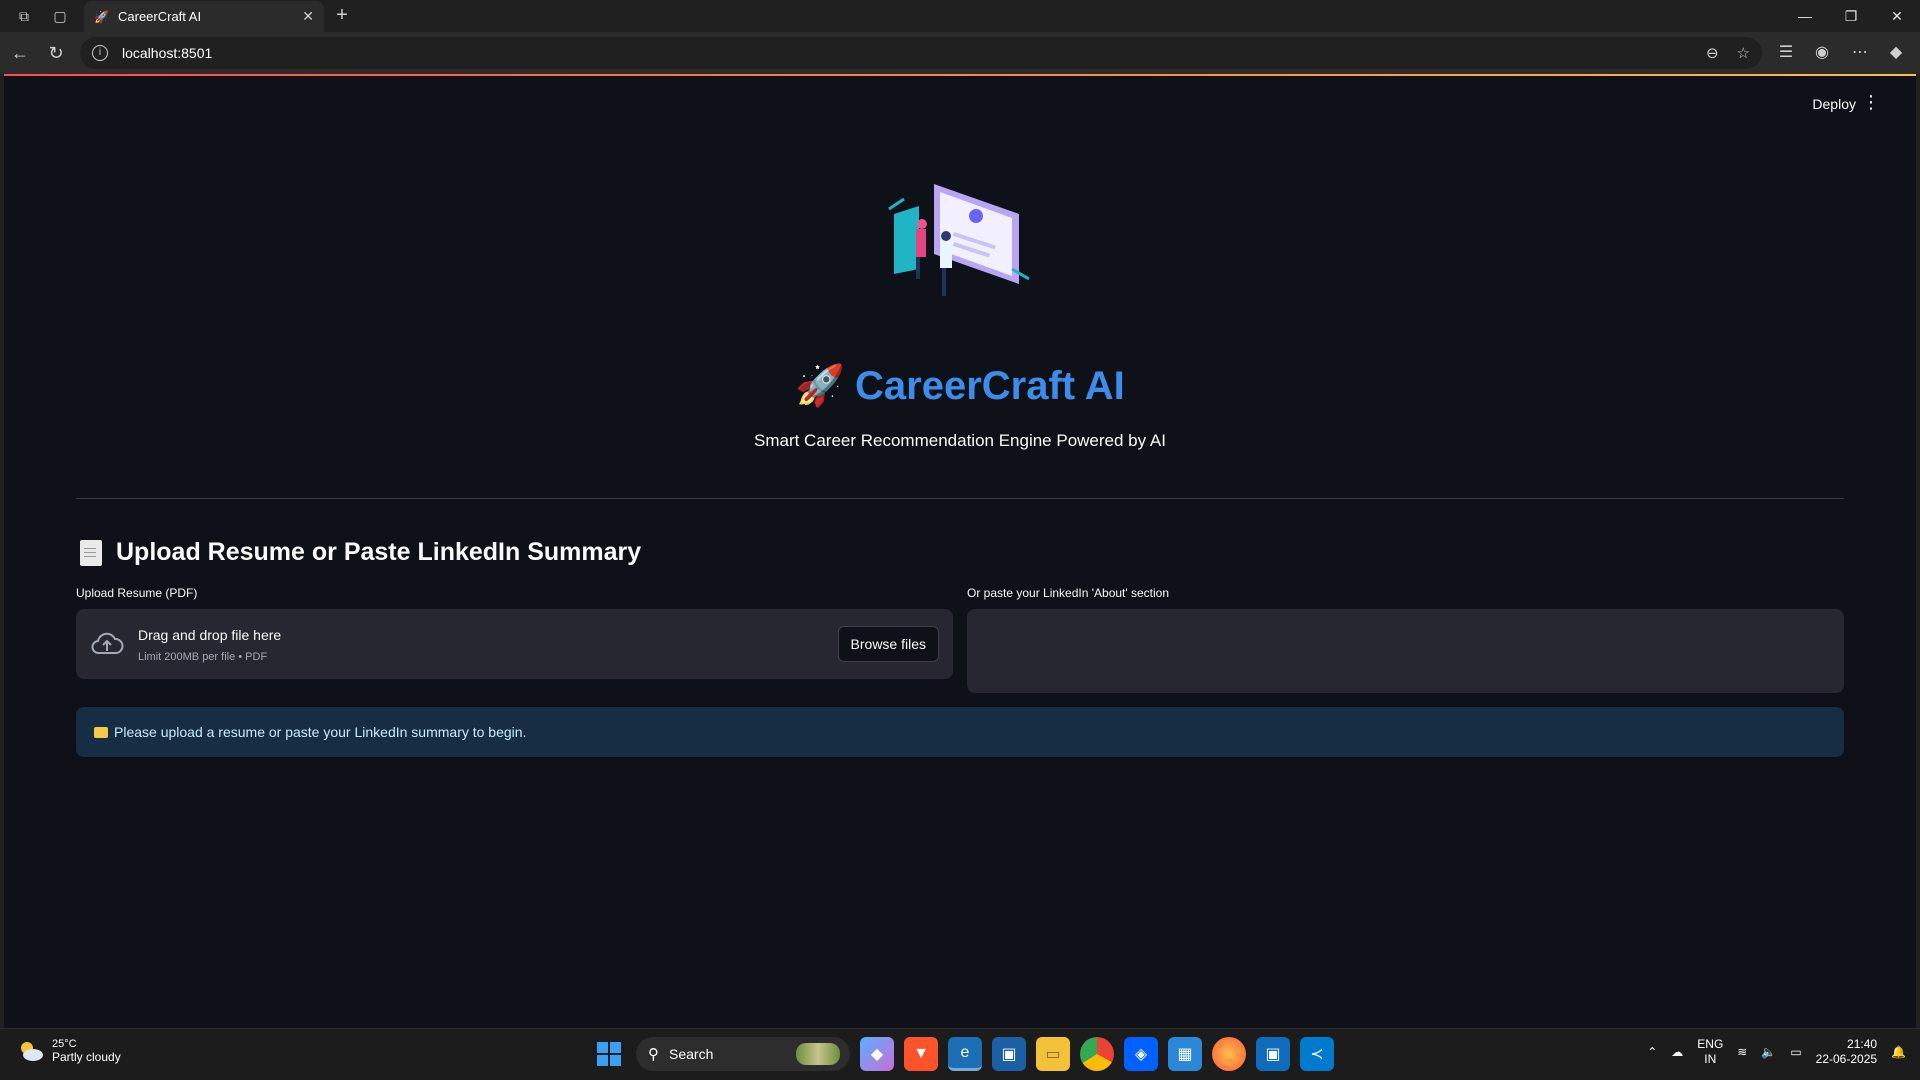  Describe the element at coordinates (1846, 1059) in the screenshot. I see `clock-date: 22-06-2025` at that location.